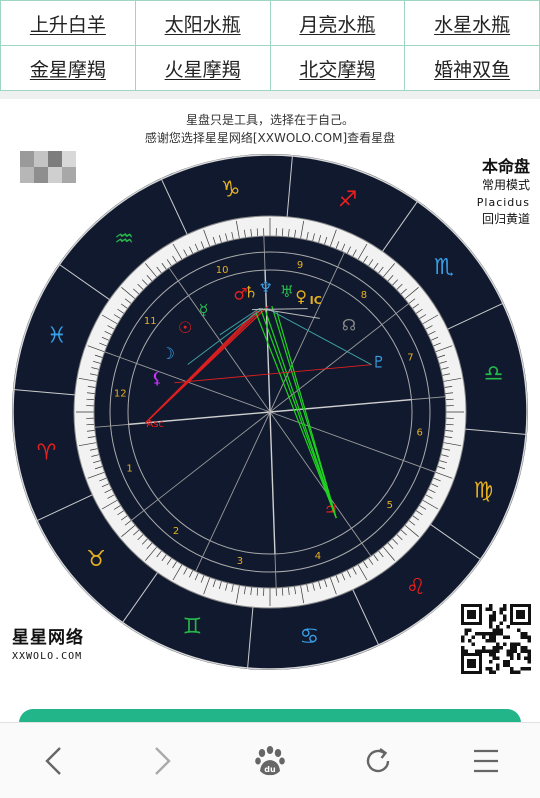 The height and width of the screenshot is (798, 540). Describe the element at coordinates (150, 321) in the screenshot. I see `house-number-11: 11` at that location.